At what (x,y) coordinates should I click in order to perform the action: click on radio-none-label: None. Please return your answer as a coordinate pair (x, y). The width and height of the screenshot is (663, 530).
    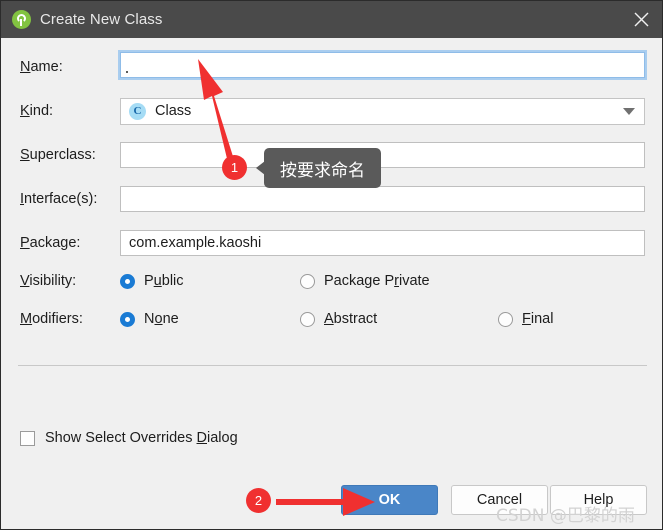
    Looking at the image, I should click on (161, 319).